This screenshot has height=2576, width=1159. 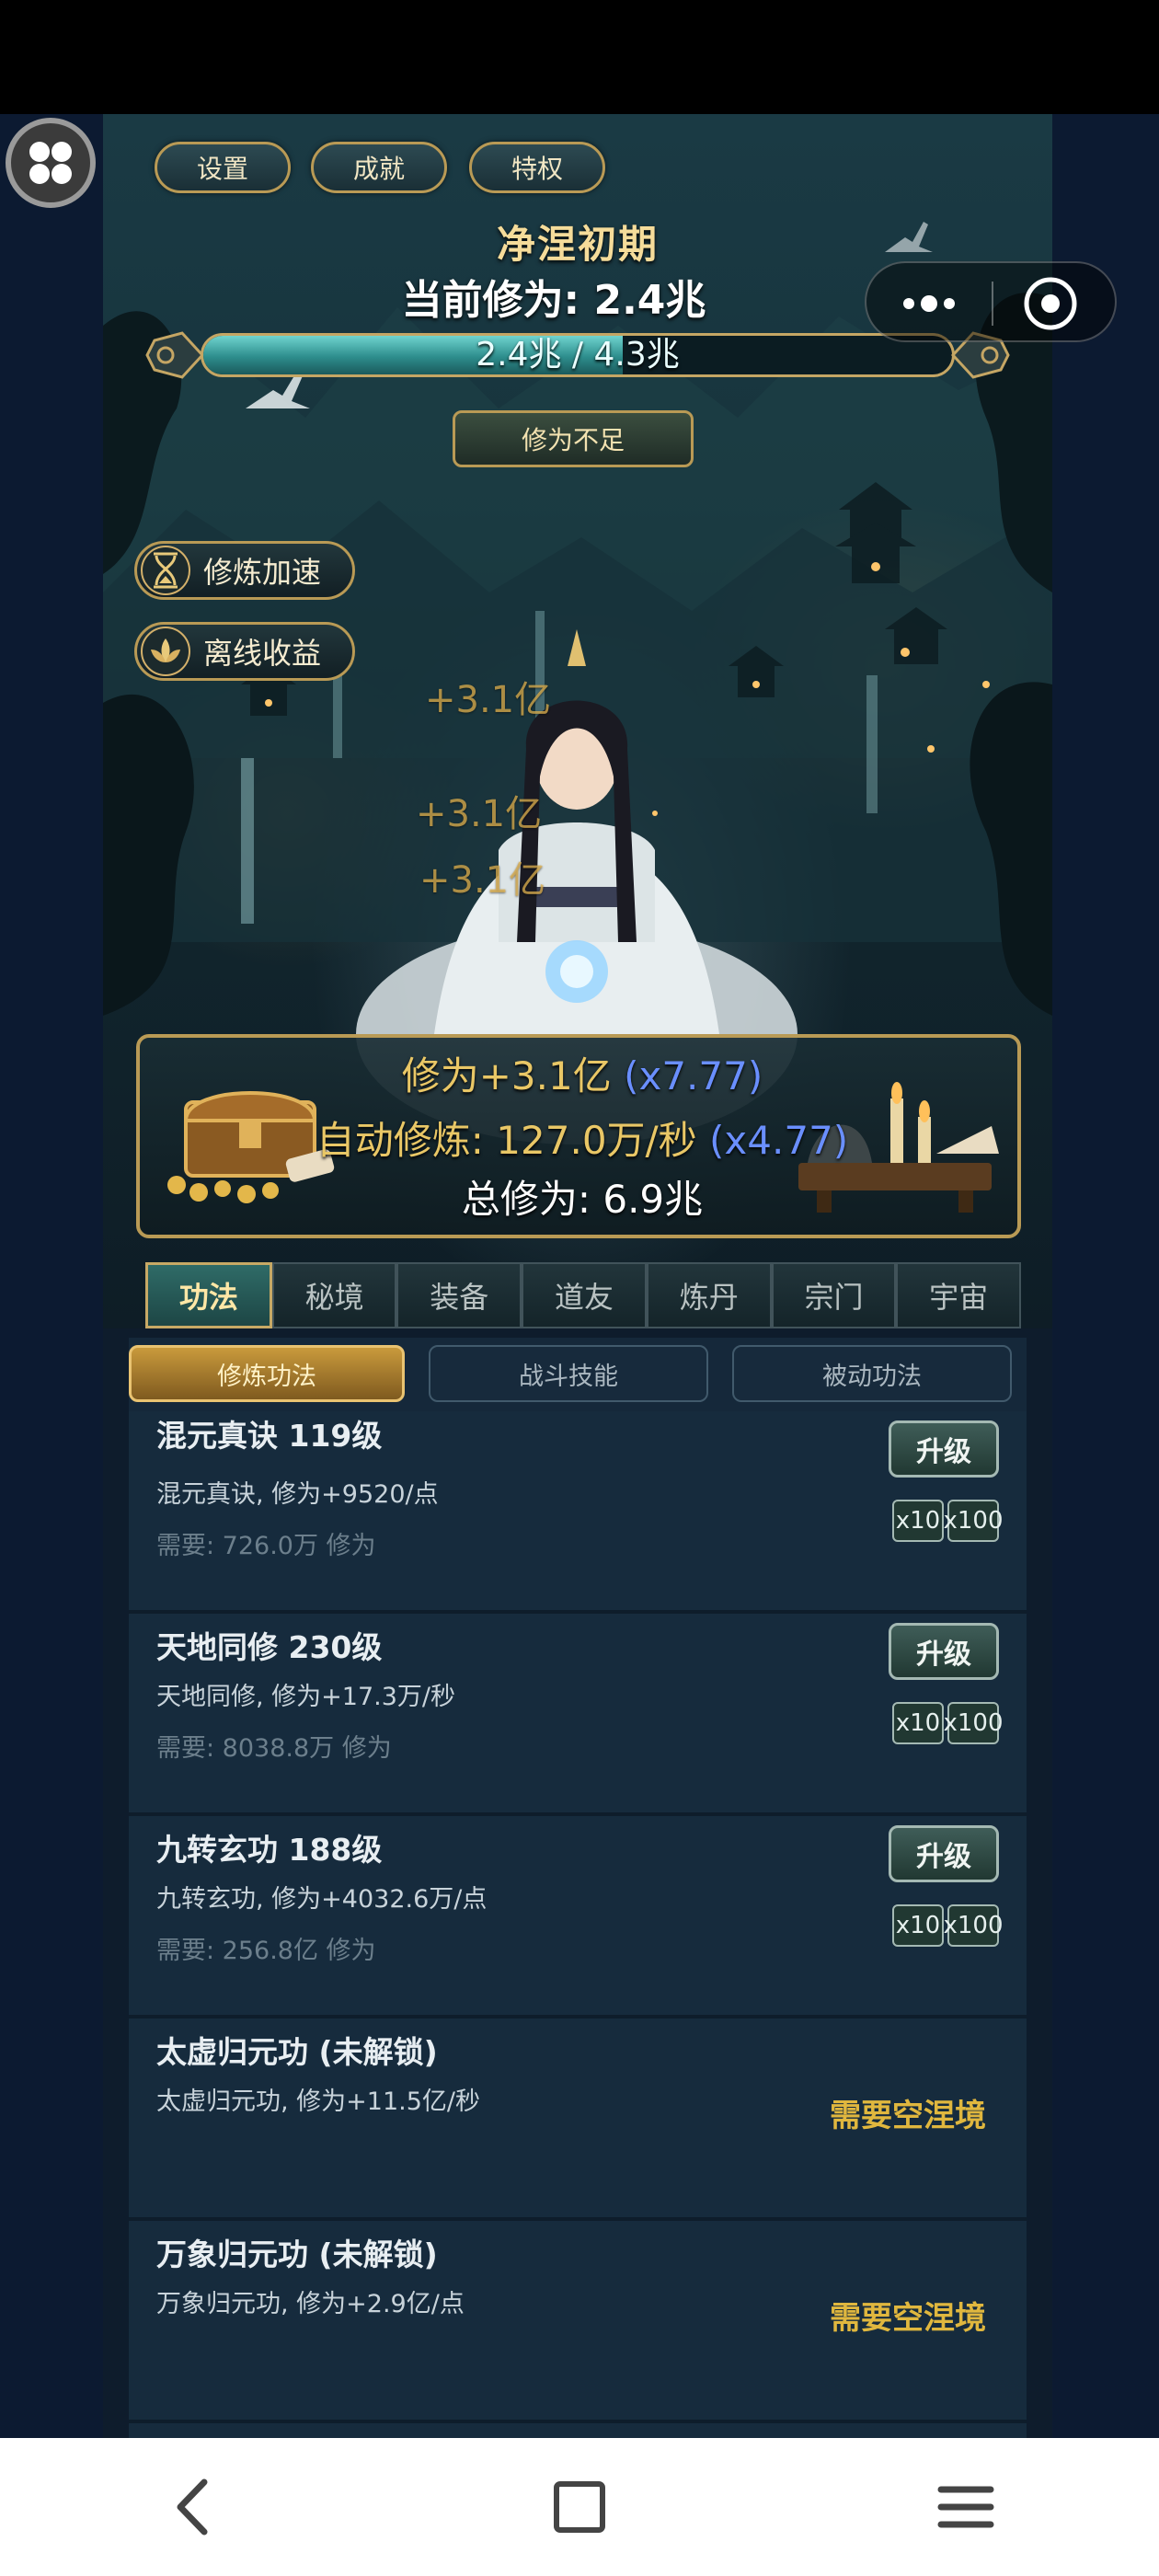 I want to click on gain-label: 修为+3.1亿, so click(x=506, y=1075).